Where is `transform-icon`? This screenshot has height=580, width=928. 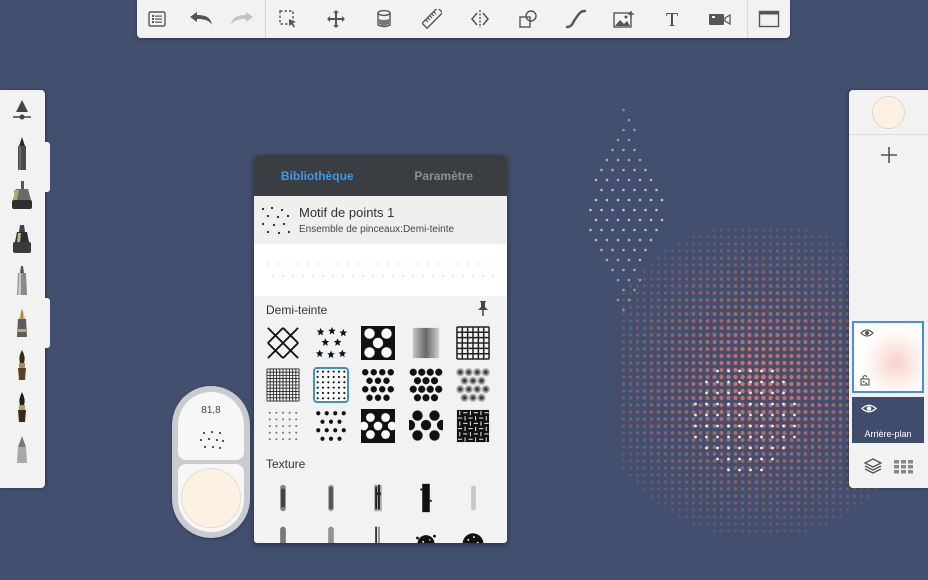 transform-icon is located at coordinates (336, 19).